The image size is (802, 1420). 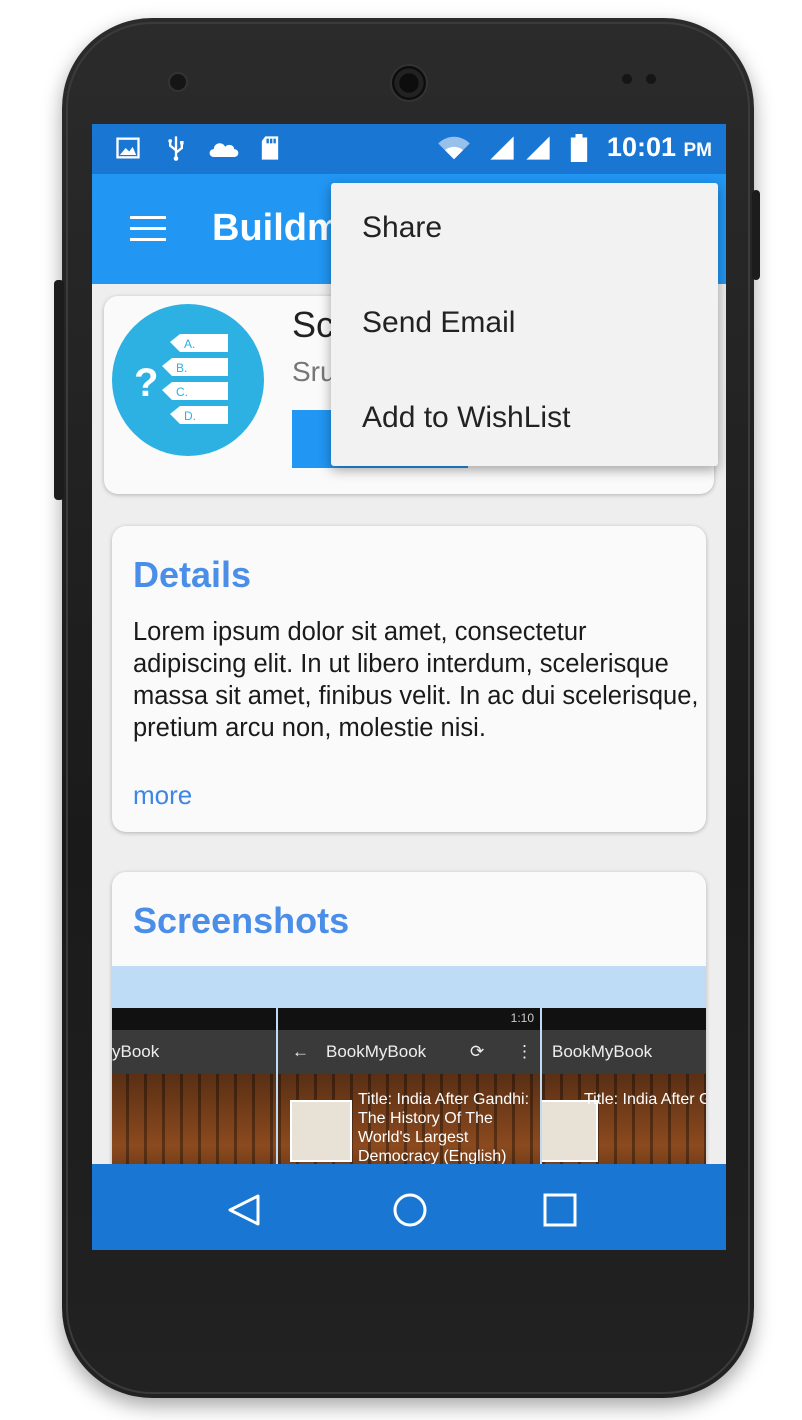 I want to click on status-bar: 10:01 PM, so click(x=409, y=149).